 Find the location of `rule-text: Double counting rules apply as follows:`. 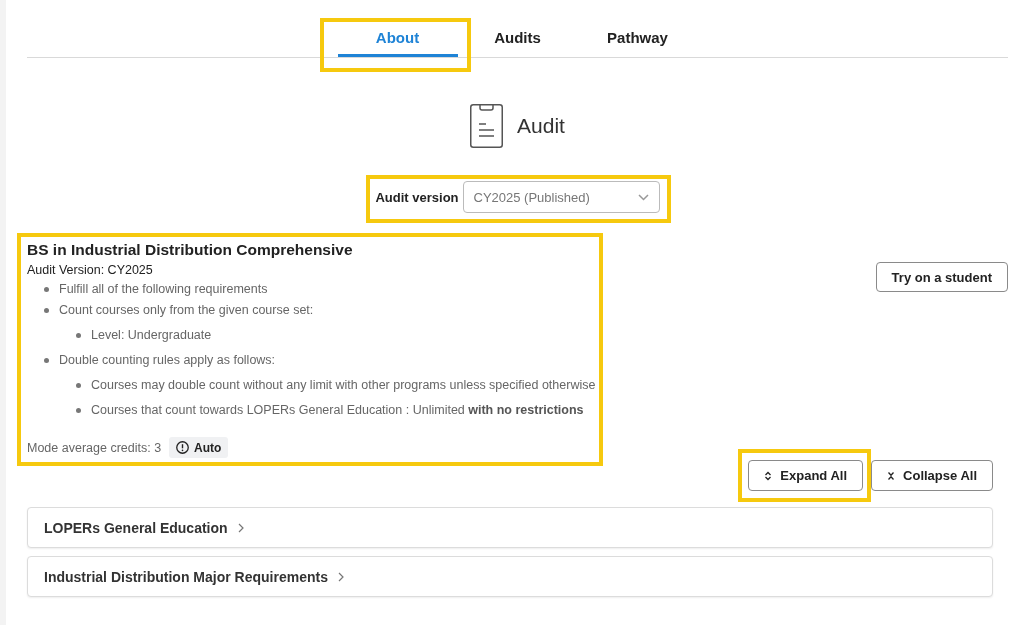

rule-text: Double counting rules apply as follows: is located at coordinates (167, 360).